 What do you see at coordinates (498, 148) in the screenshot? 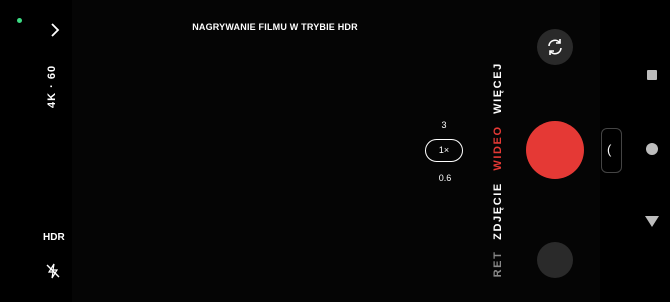
I see `mode-video: WIDEO` at bounding box center [498, 148].